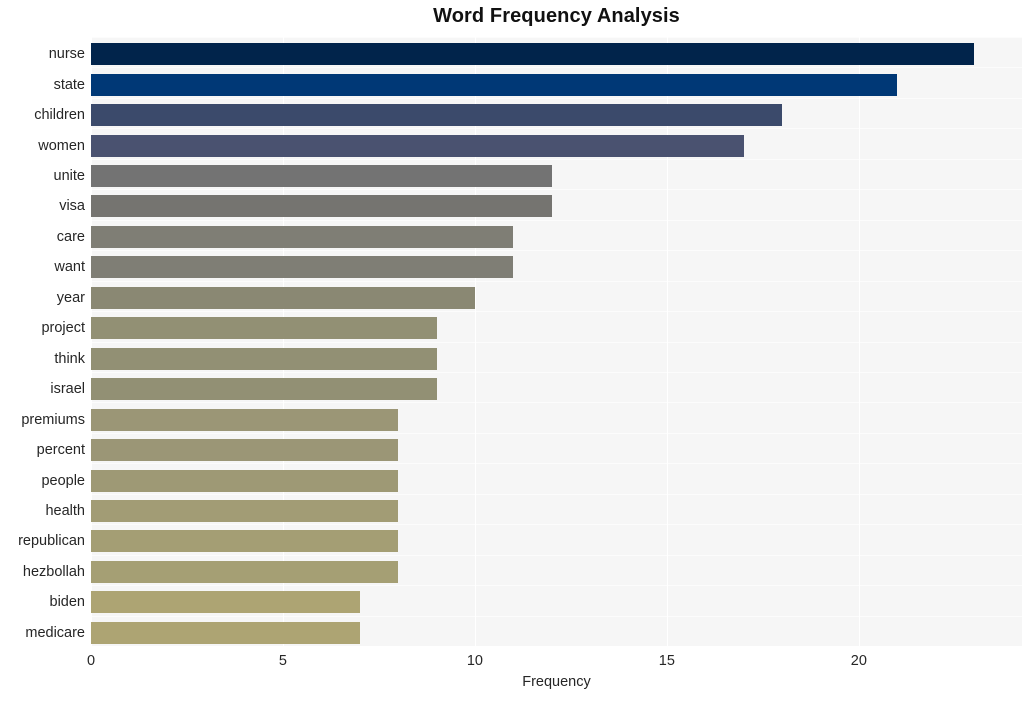 The height and width of the screenshot is (701, 1031). Describe the element at coordinates (59, 115) in the screenshot. I see `y-tick-label: children` at that location.